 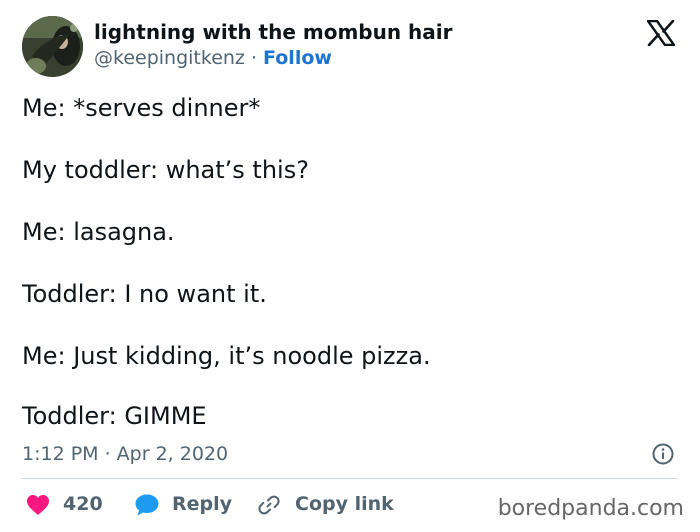 I want to click on avatar, so click(x=52, y=46).